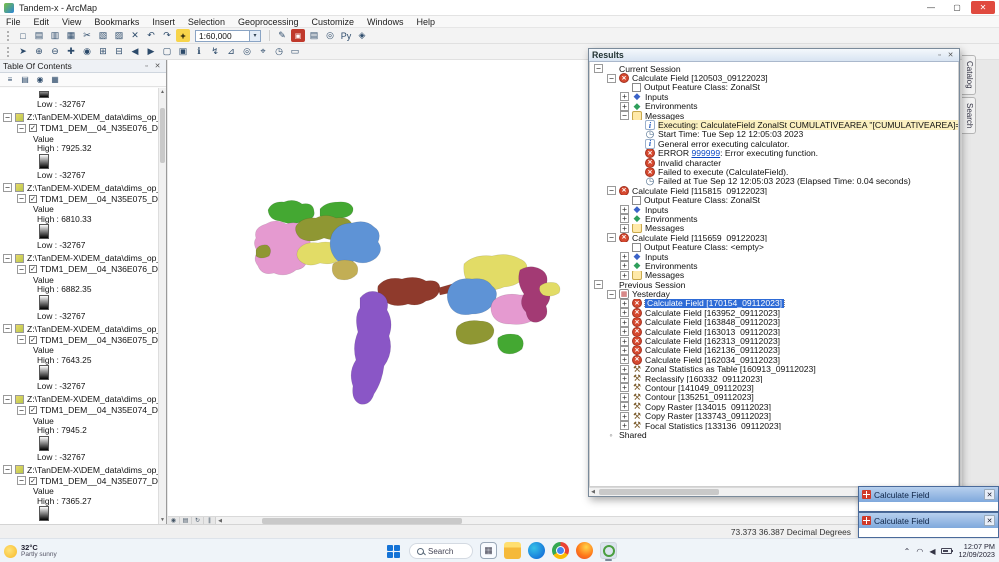 The image size is (999, 562). What do you see at coordinates (183, 51) in the screenshot?
I see `clear-selection-icon: ▣` at bounding box center [183, 51].